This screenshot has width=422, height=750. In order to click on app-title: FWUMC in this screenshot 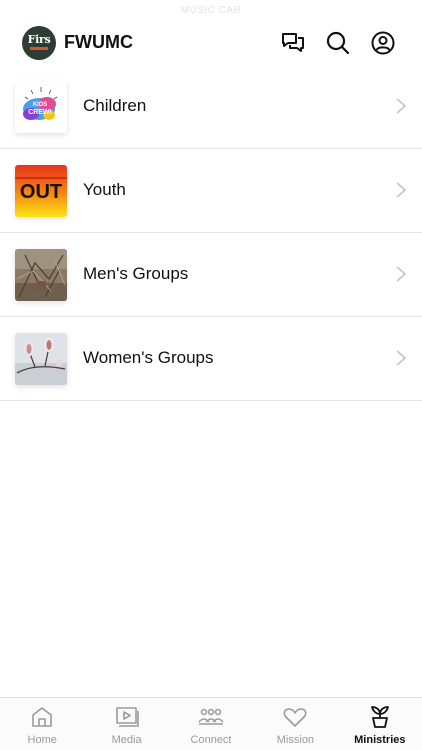, I will do `click(98, 42)`.